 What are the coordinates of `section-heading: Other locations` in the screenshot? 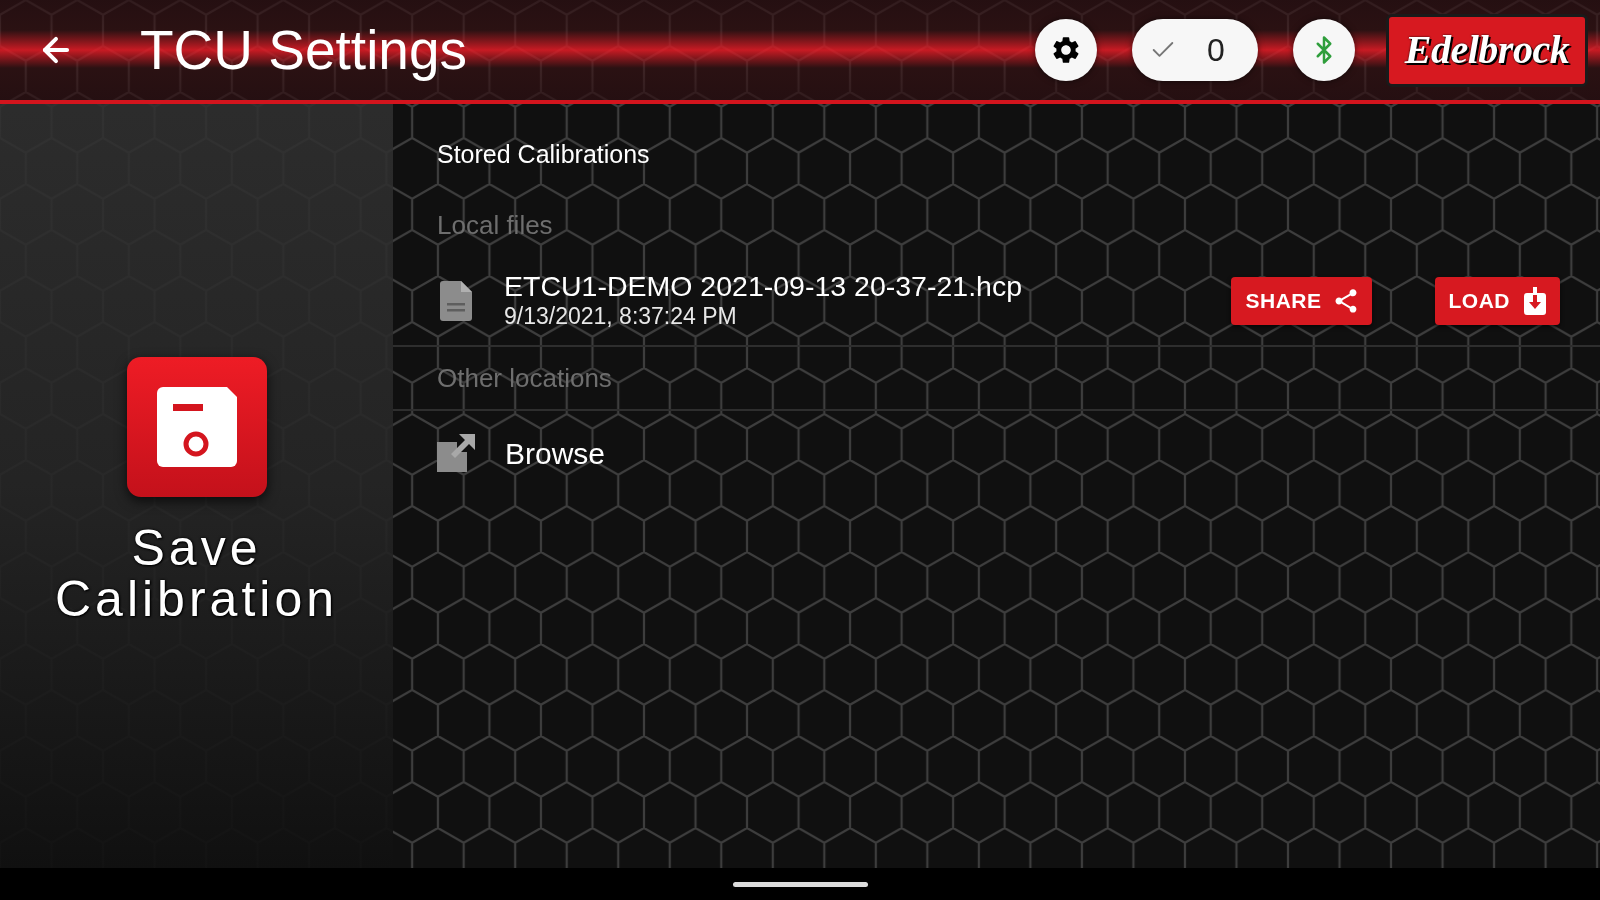 It's located at (524, 378).